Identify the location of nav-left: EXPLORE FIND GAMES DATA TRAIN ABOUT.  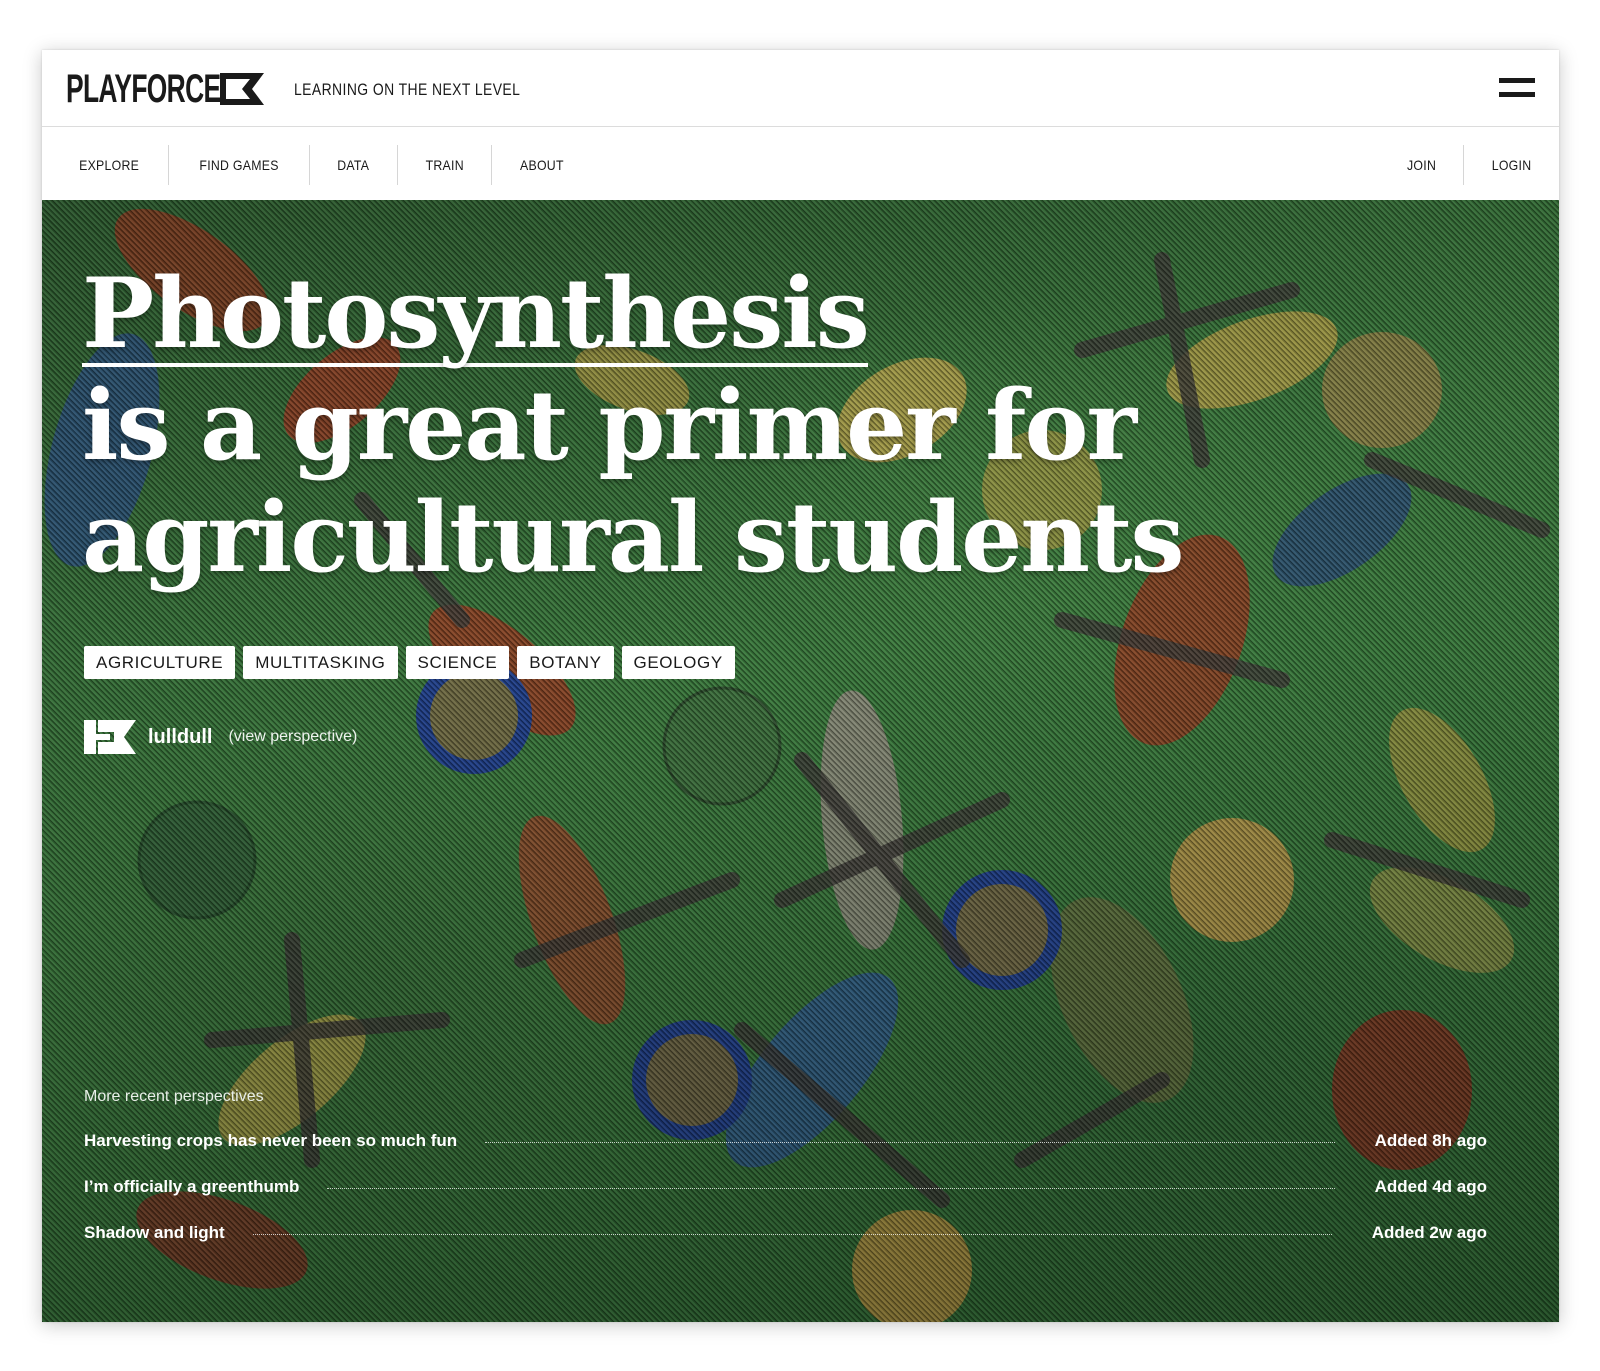
(321, 165).